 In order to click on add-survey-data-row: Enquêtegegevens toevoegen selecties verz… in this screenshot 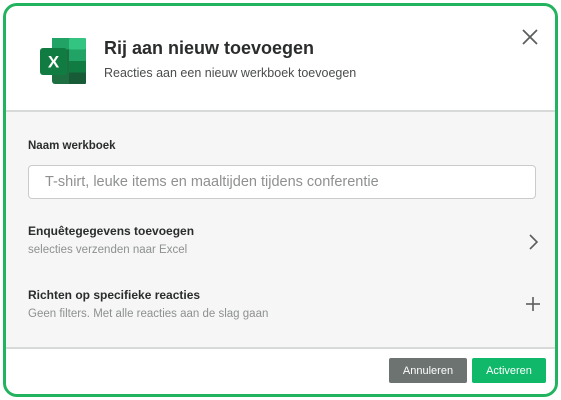, I will do `click(280, 249)`.